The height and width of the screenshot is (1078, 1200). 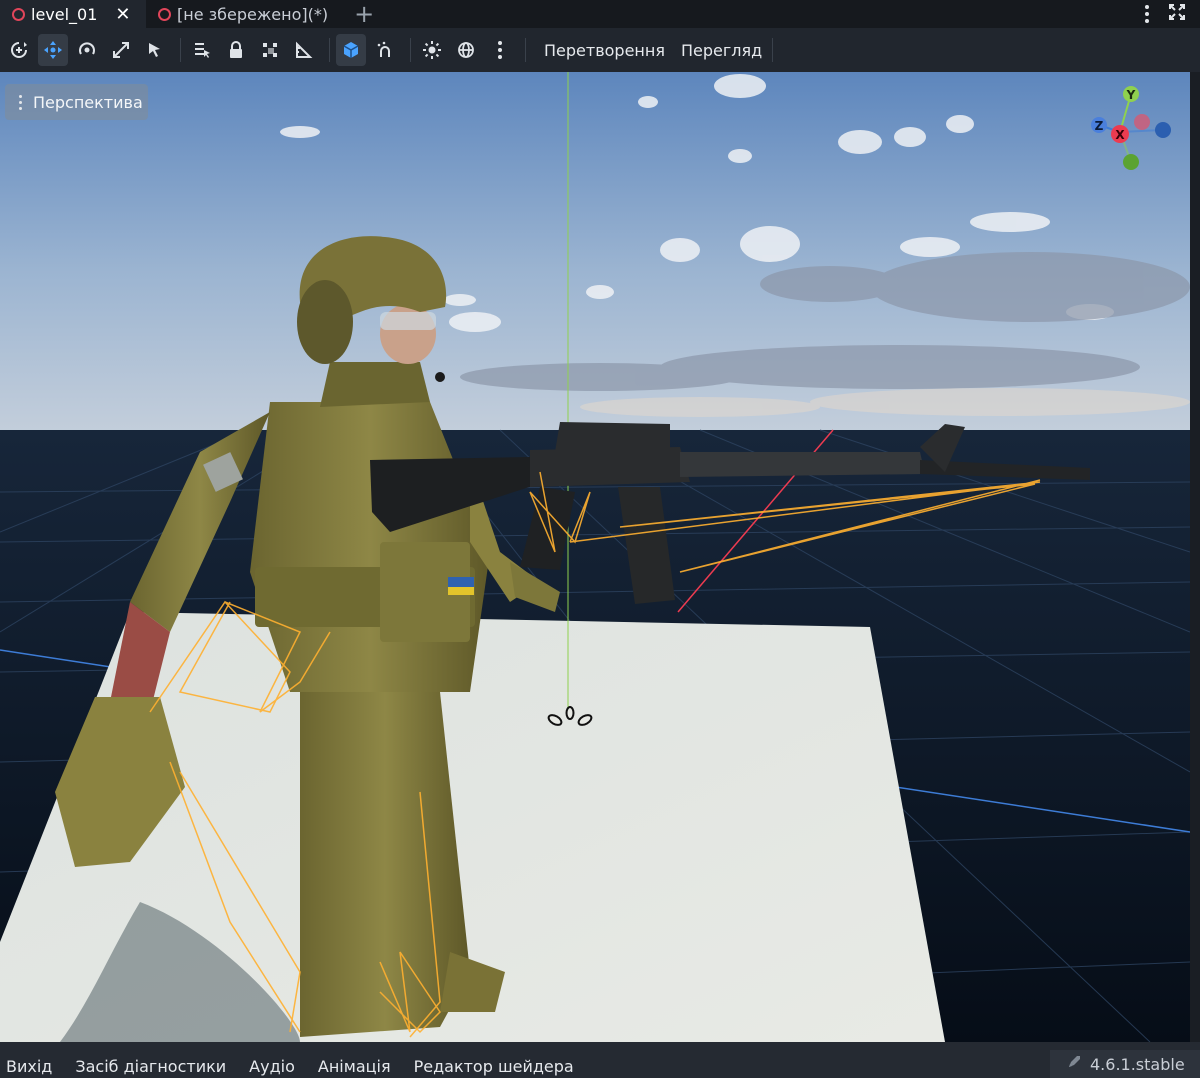 What do you see at coordinates (236, 50) in the screenshot?
I see `lock-icon` at bounding box center [236, 50].